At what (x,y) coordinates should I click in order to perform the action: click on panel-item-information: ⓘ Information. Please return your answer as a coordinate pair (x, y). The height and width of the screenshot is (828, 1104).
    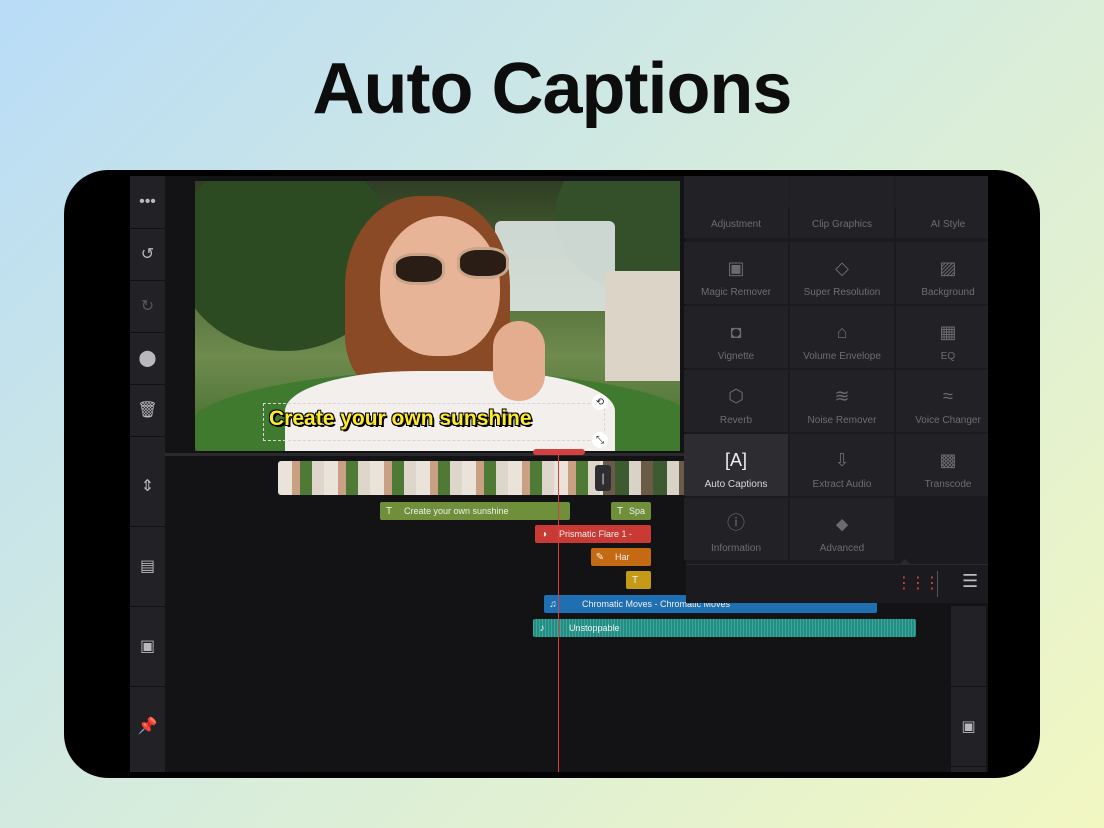
    Looking at the image, I should click on (736, 529).